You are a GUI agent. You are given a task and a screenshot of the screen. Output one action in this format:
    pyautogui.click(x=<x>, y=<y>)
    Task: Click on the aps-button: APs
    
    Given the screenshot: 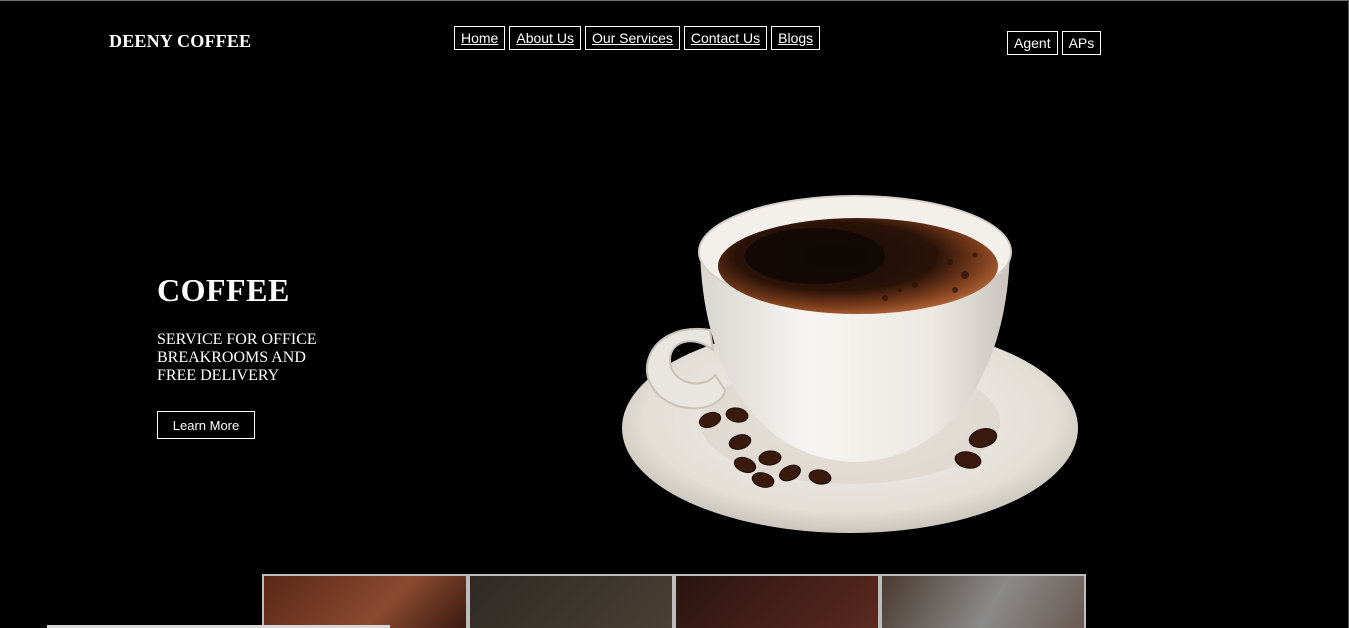 What is the action you would take?
    pyautogui.click(x=1081, y=43)
    